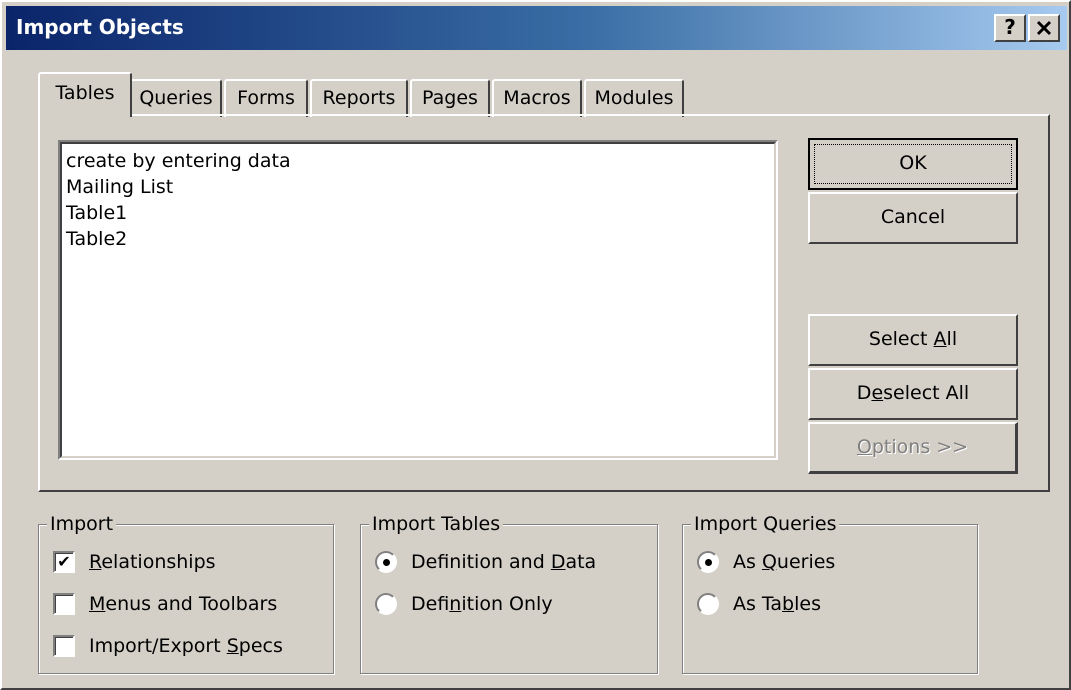 This screenshot has height=690, width=1071. What do you see at coordinates (176, 98) in the screenshot?
I see `tab-queries: Queries` at bounding box center [176, 98].